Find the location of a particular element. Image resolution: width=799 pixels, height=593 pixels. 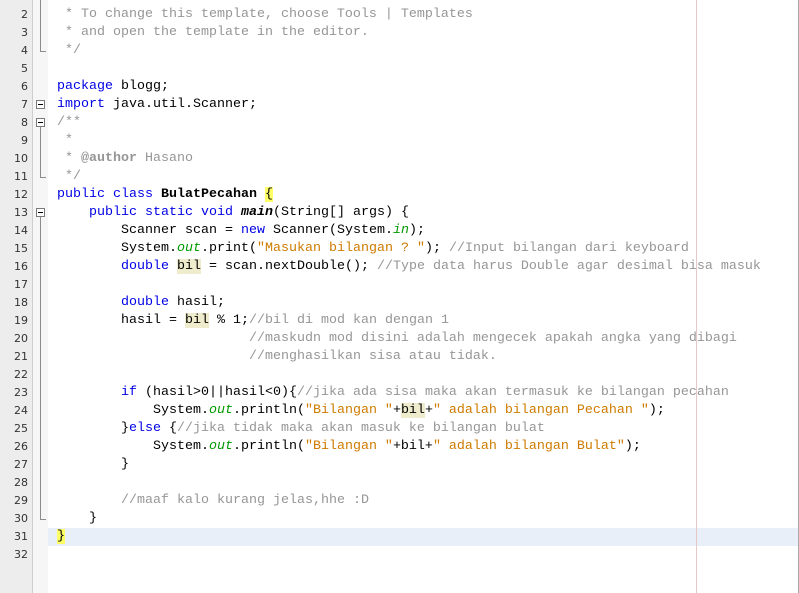

code-line-text: import java.util.Scanner; is located at coordinates (157, 105).